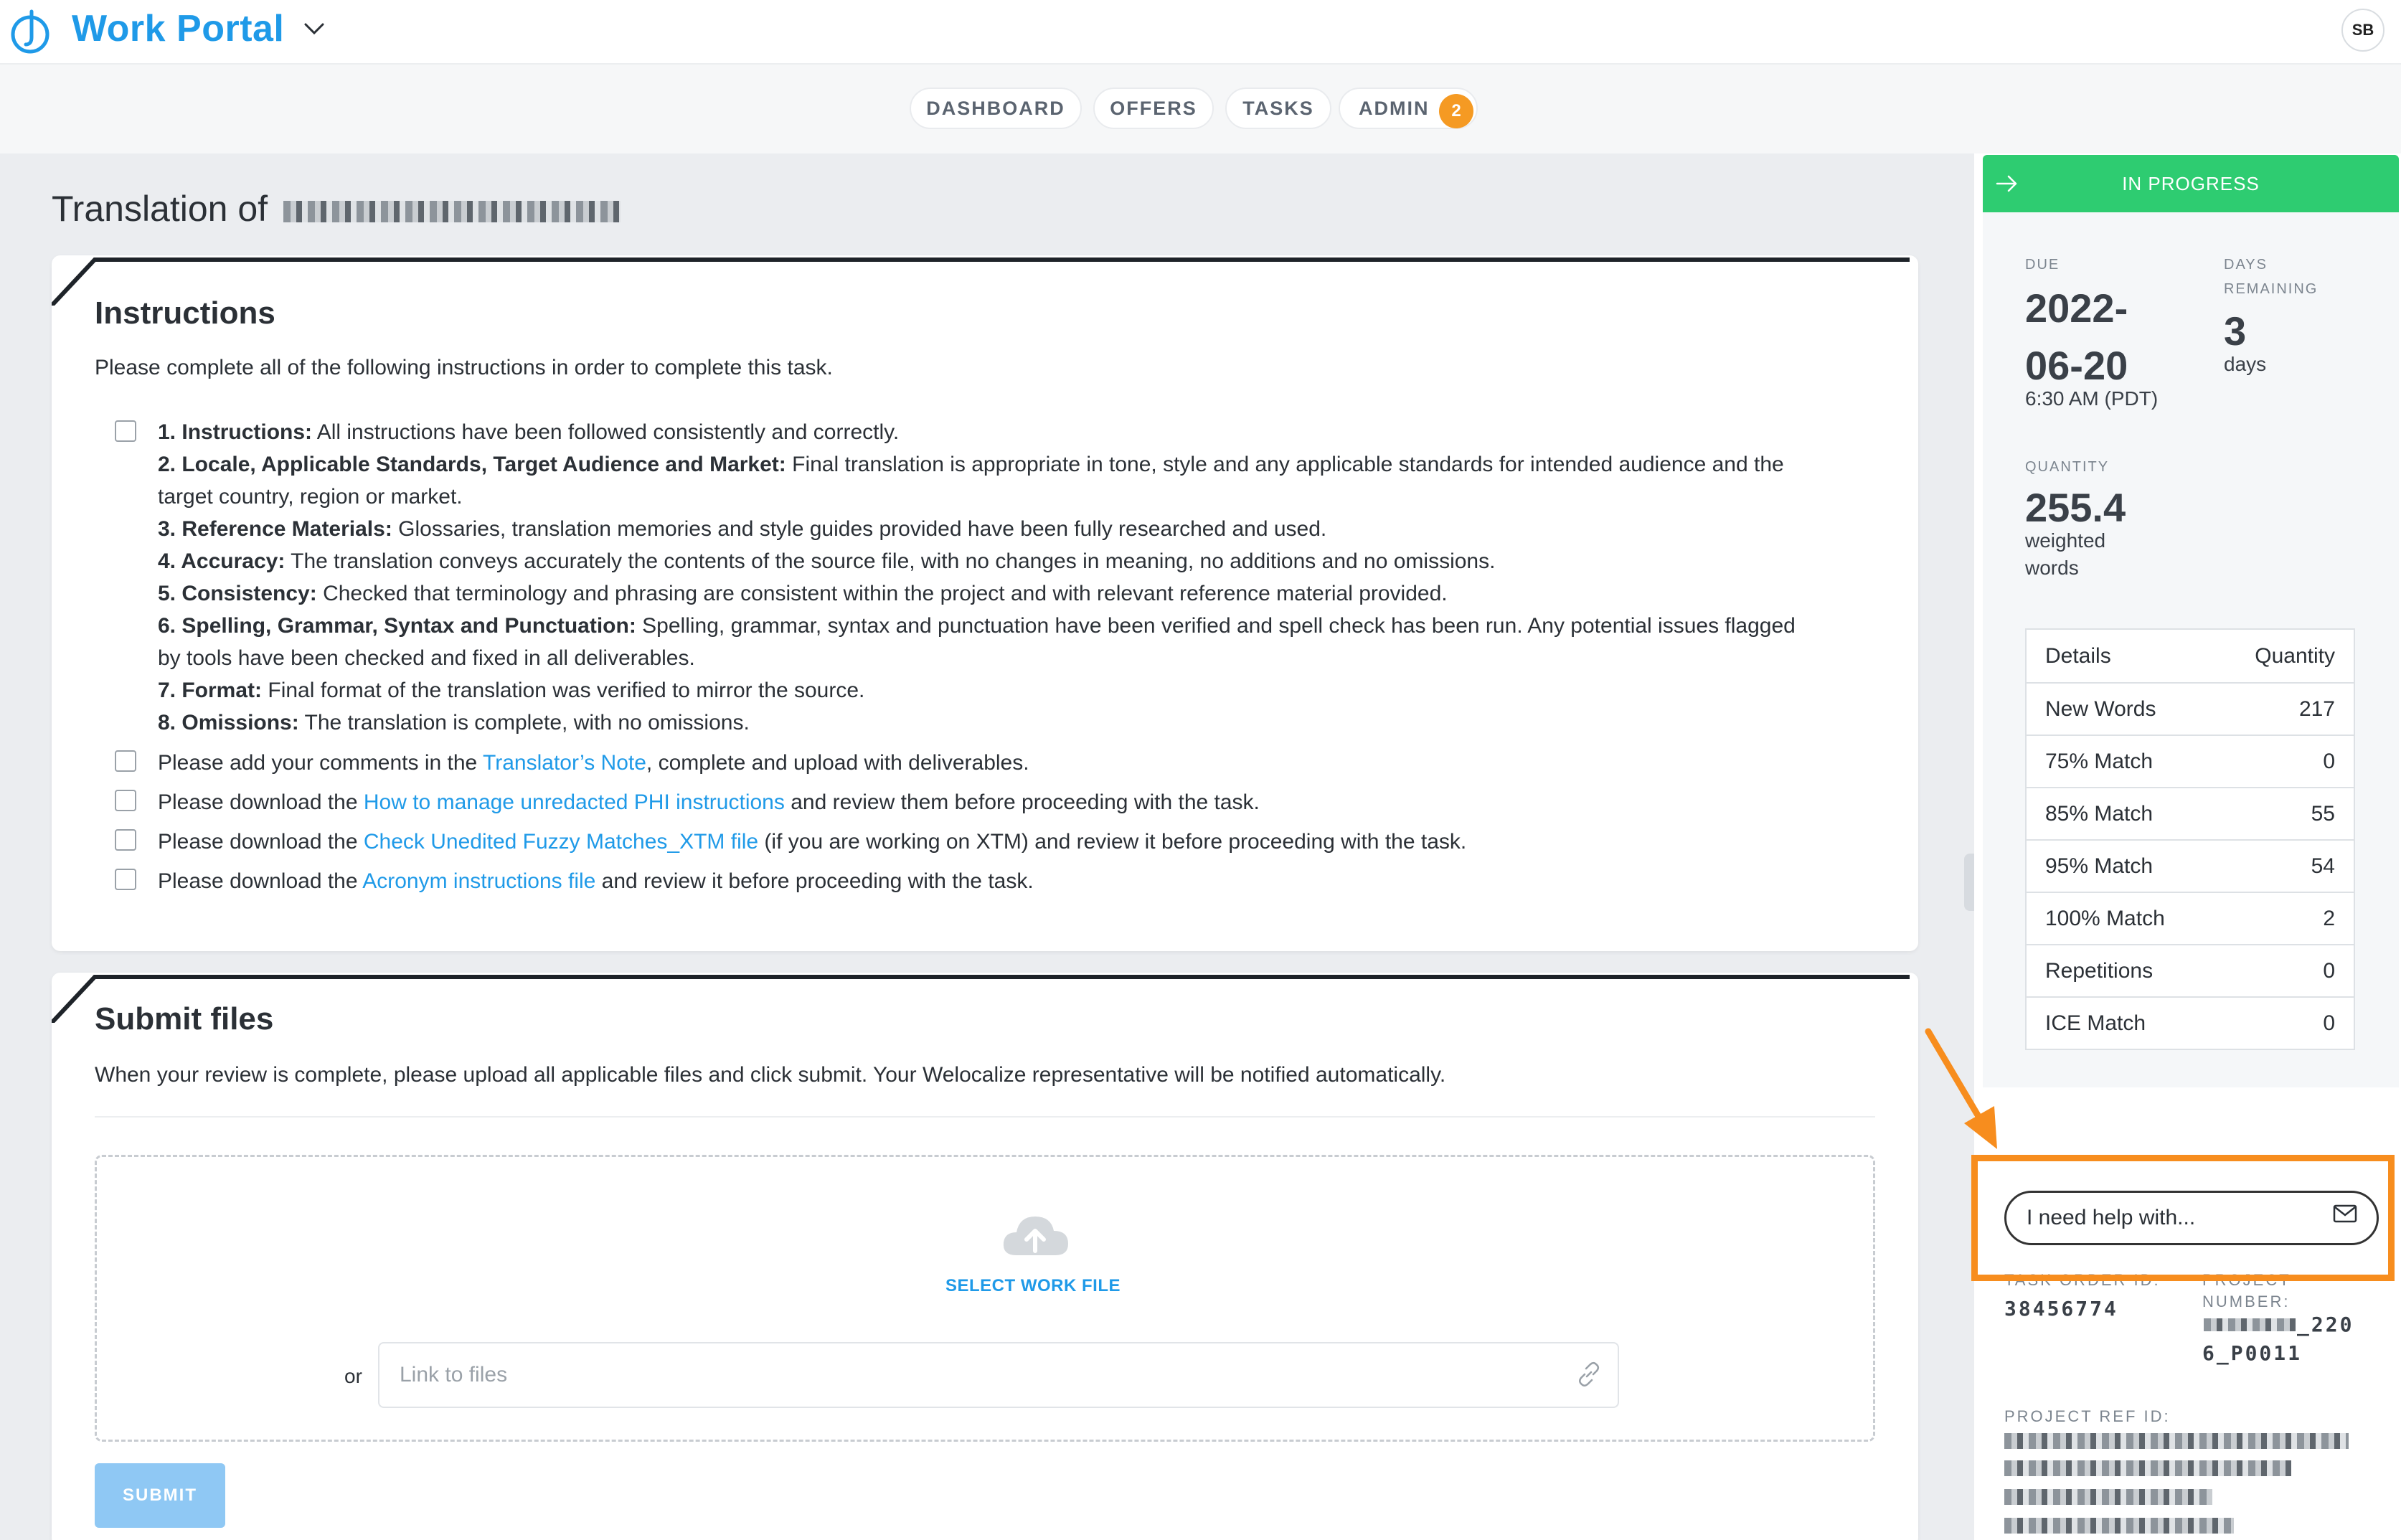 This screenshot has height=1540, width=2401. What do you see at coordinates (1278, 108) in the screenshot?
I see `tab-tasks: TASKS` at bounding box center [1278, 108].